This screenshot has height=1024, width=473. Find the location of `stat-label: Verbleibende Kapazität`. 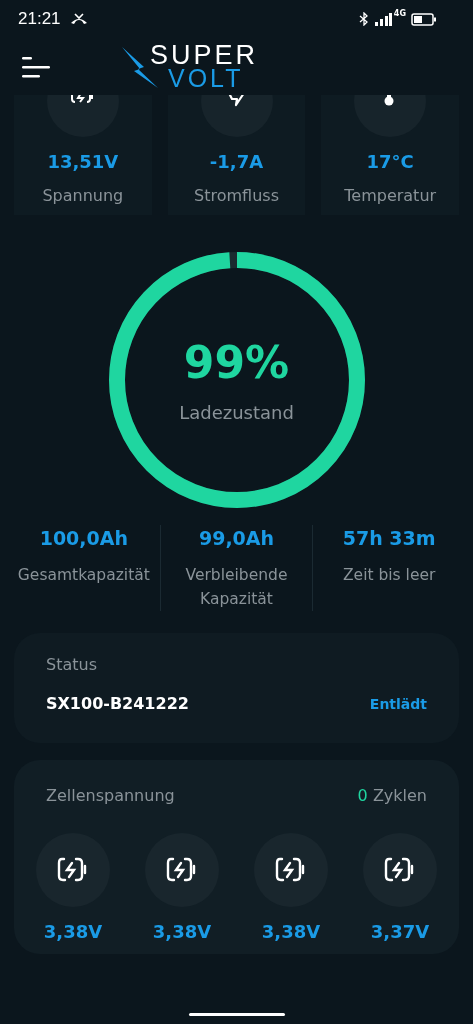

stat-label: Verbleibende Kapazität is located at coordinates (236, 587).